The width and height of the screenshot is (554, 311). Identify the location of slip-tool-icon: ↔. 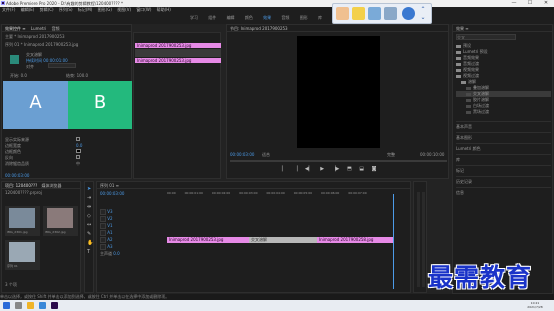
(89, 225).